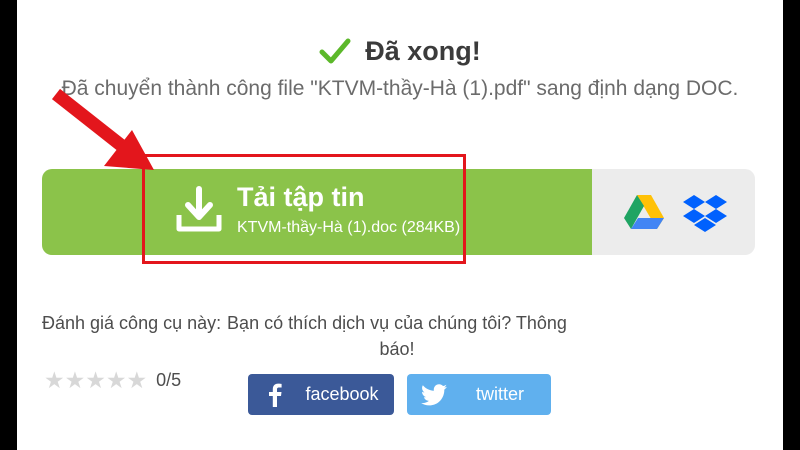 The height and width of the screenshot is (450, 800). What do you see at coordinates (434, 394) in the screenshot?
I see `twitter-icon` at bounding box center [434, 394].